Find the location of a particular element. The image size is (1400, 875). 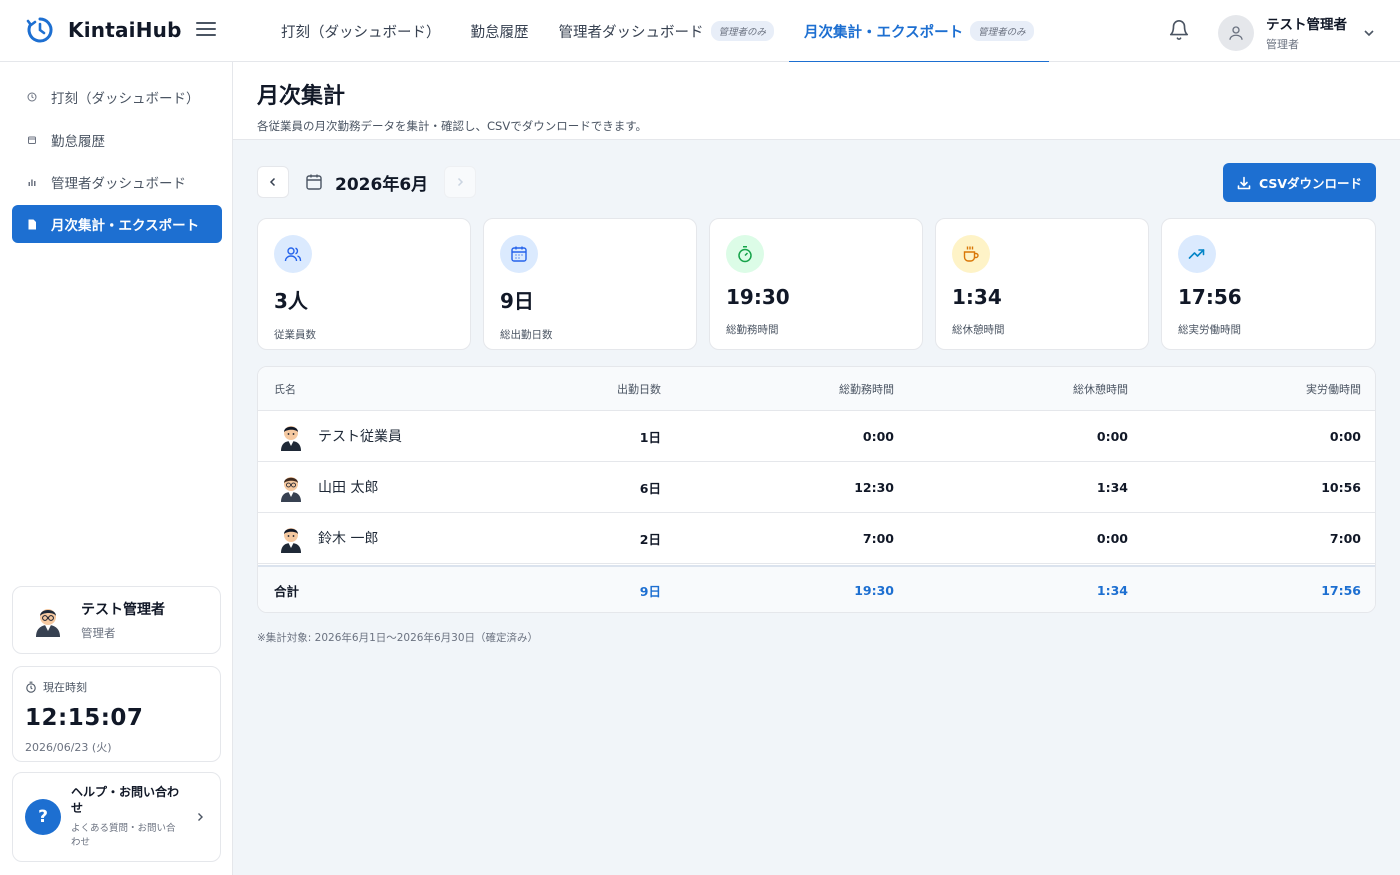

sidebar-item-dashboard: 打刻（ダッシュボード） is located at coordinates (117, 97).